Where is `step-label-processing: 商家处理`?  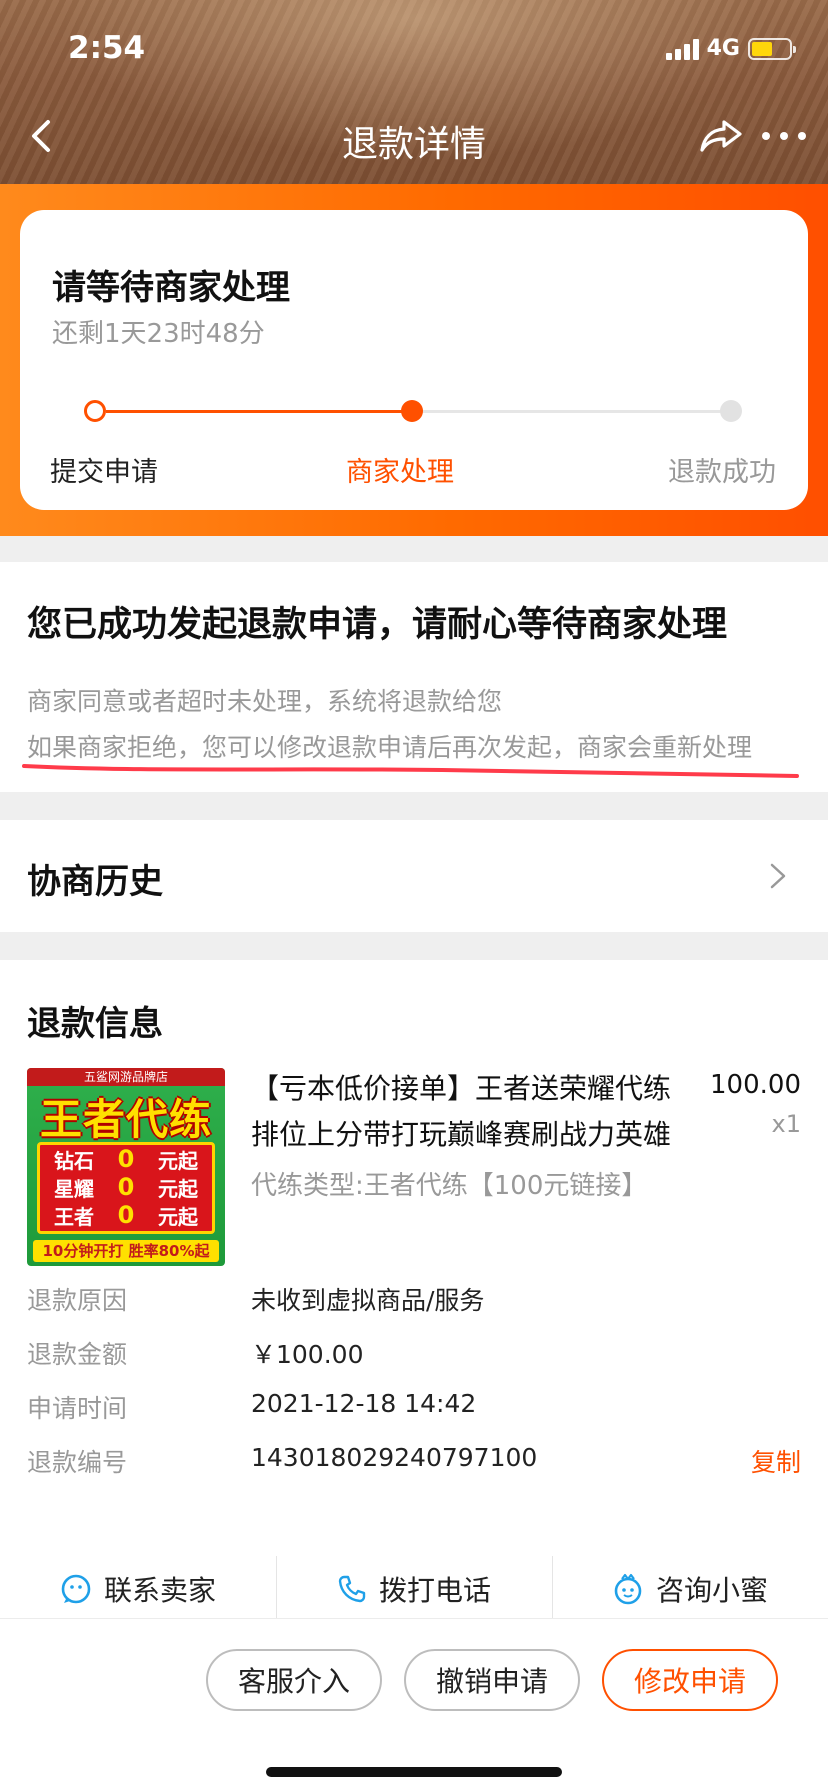
step-label-processing: 商家处理 is located at coordinates (400, 472).